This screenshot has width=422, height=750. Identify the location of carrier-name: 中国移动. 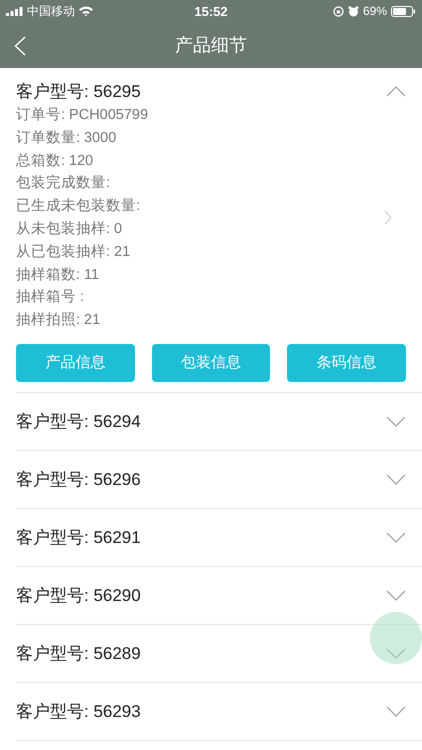
(51, 11).